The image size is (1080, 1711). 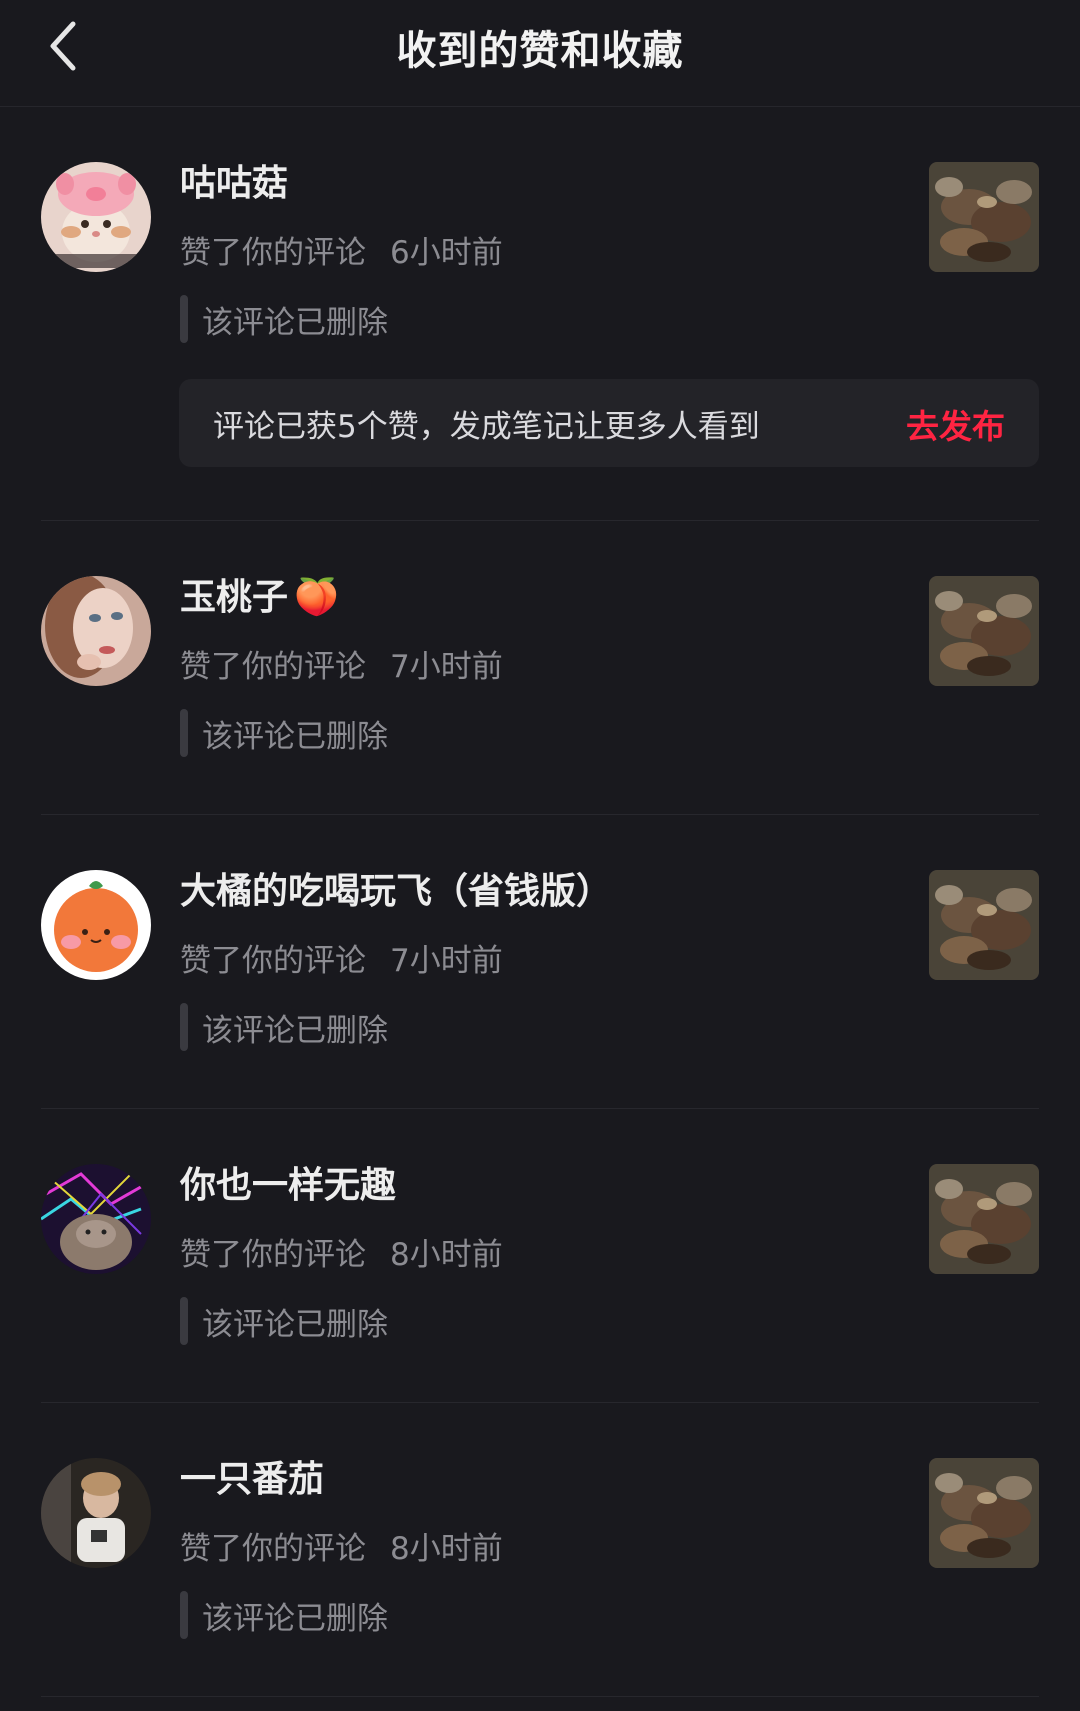 I want to click on publish-promo-banner: 评论已获5个赞，发成笔记让更多人看到 去发布, so click(x=609, y=423).